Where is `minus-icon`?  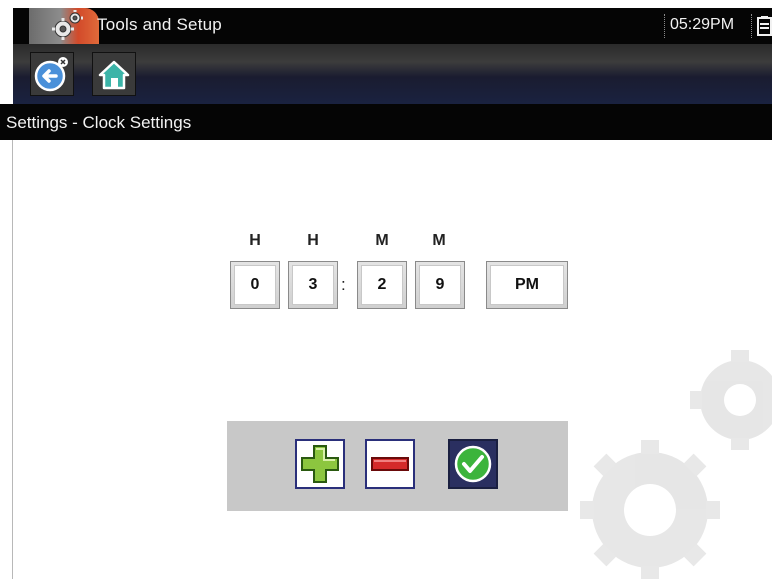 minus-icon is located at coordinates (390, 464).